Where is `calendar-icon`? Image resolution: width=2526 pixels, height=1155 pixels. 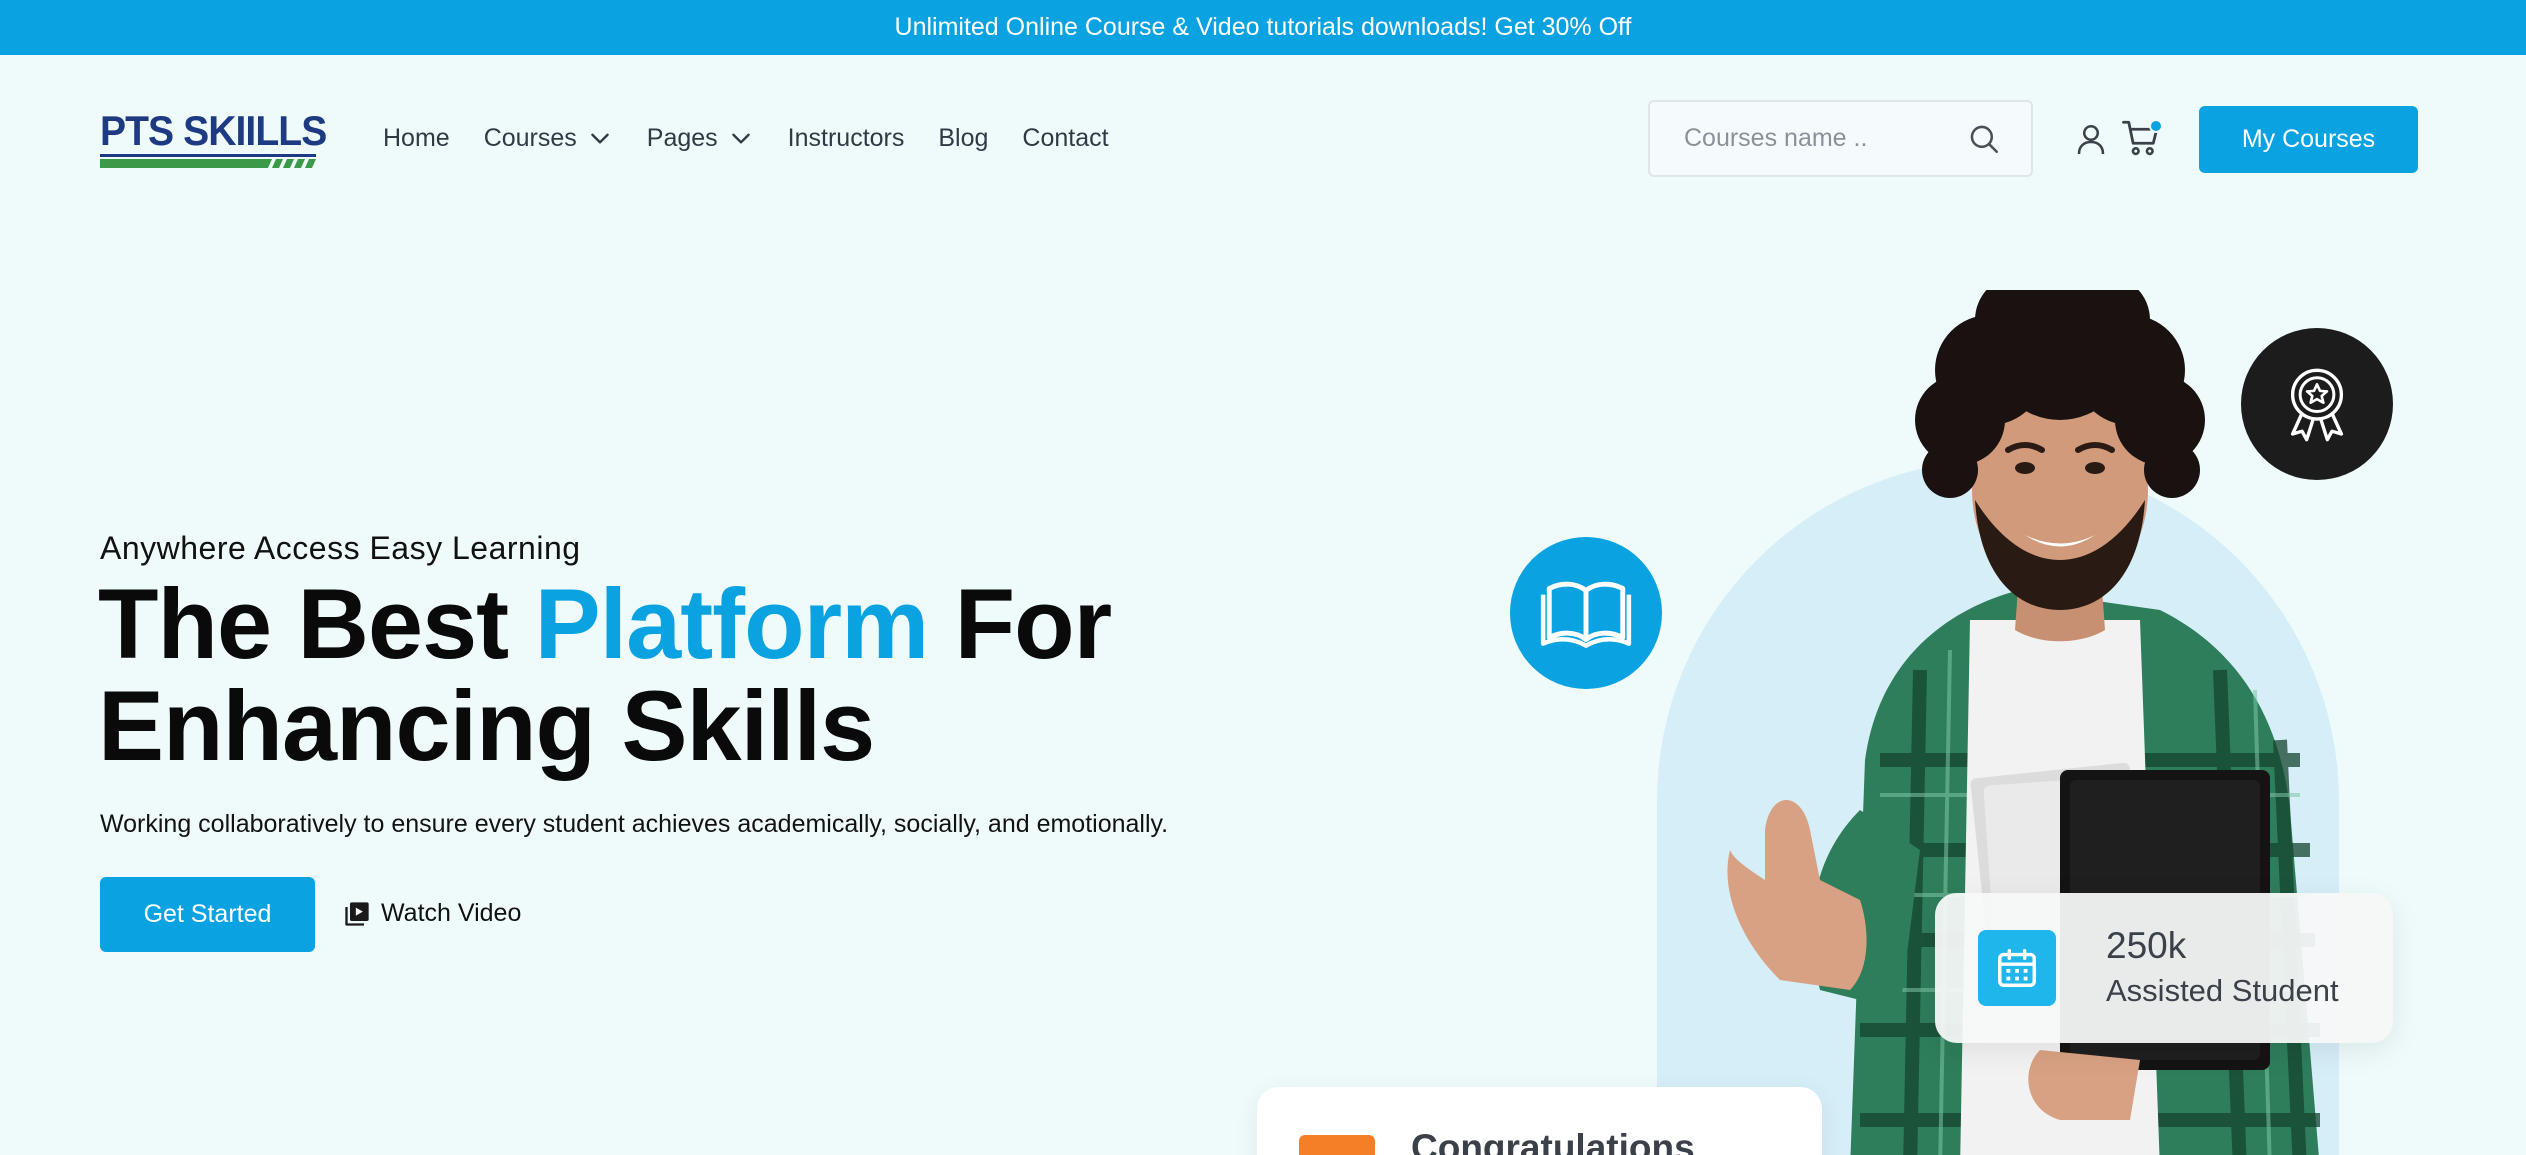
calendar-icon is located at coordinates (2017, 968).